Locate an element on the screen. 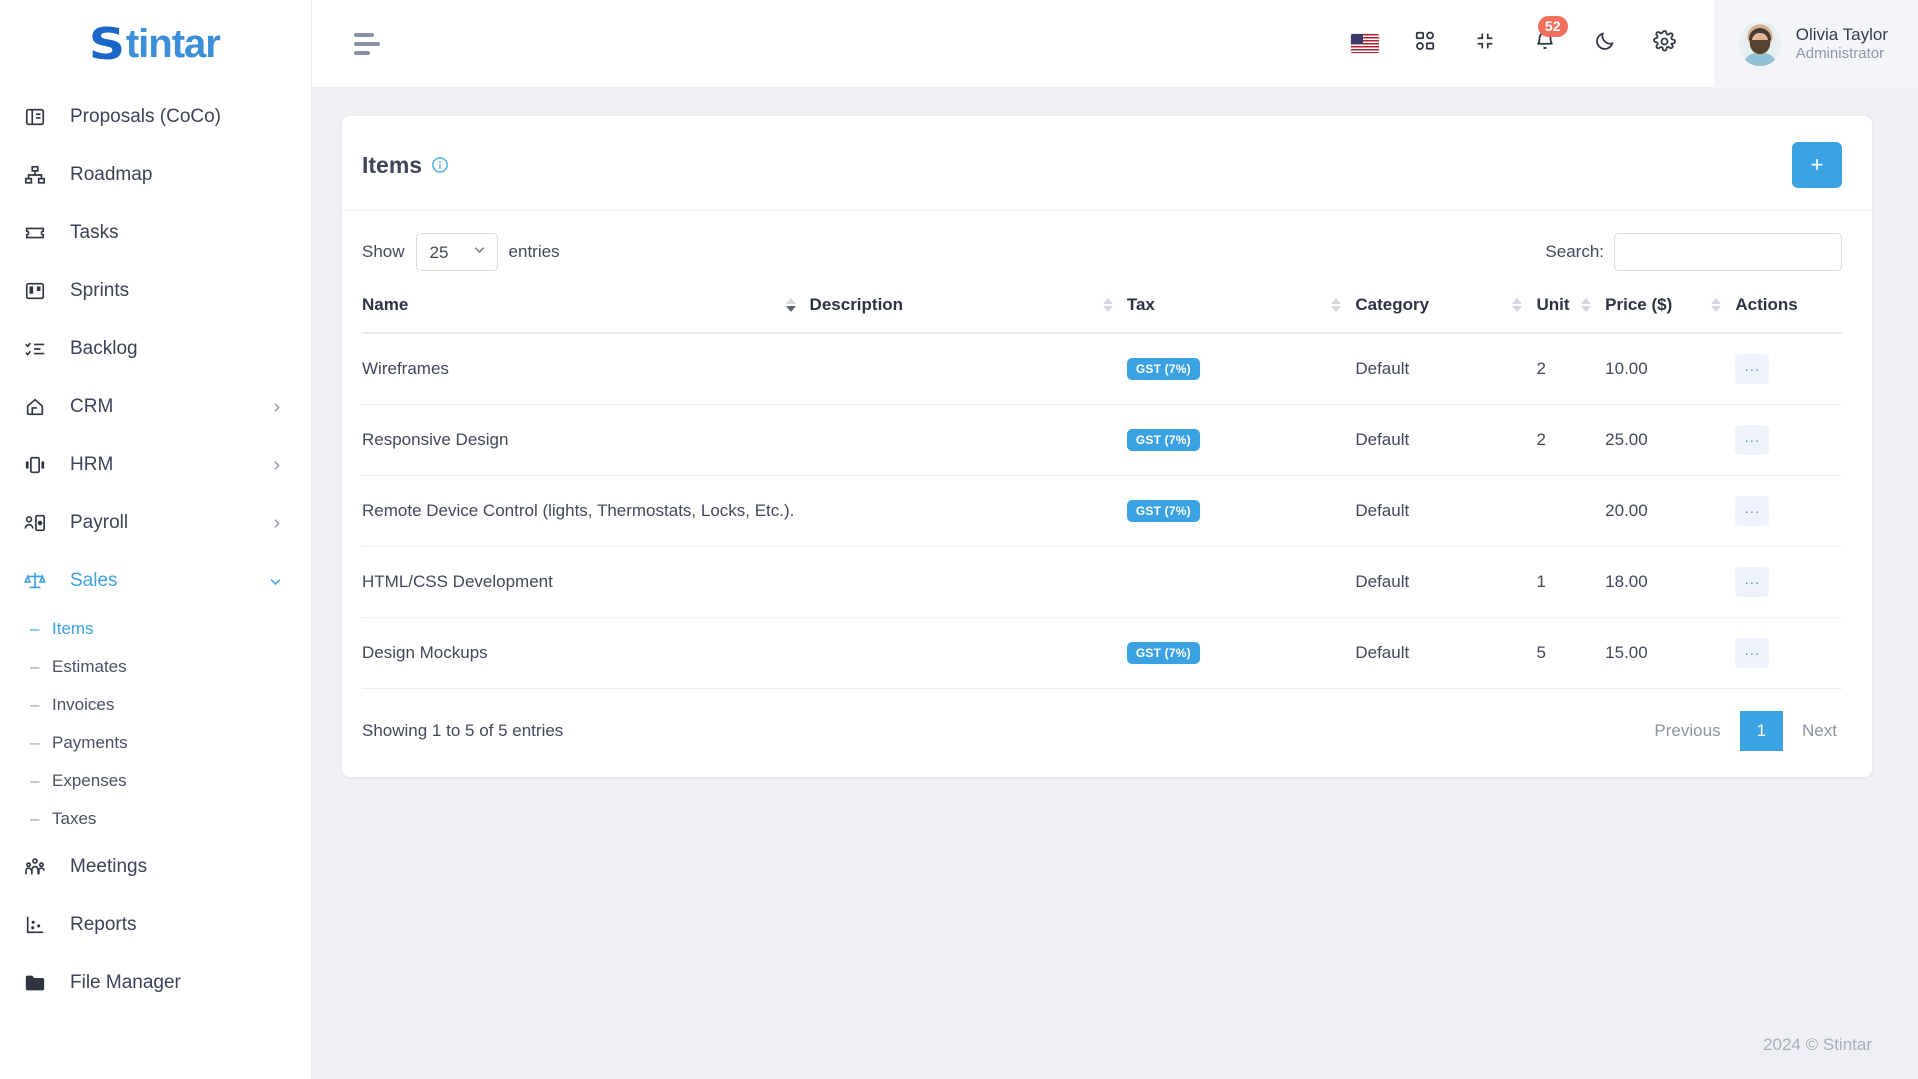 This screenshot has height=1079, width=1918. sidebar-item-reports: Reports is located at coordinates (155, 925).